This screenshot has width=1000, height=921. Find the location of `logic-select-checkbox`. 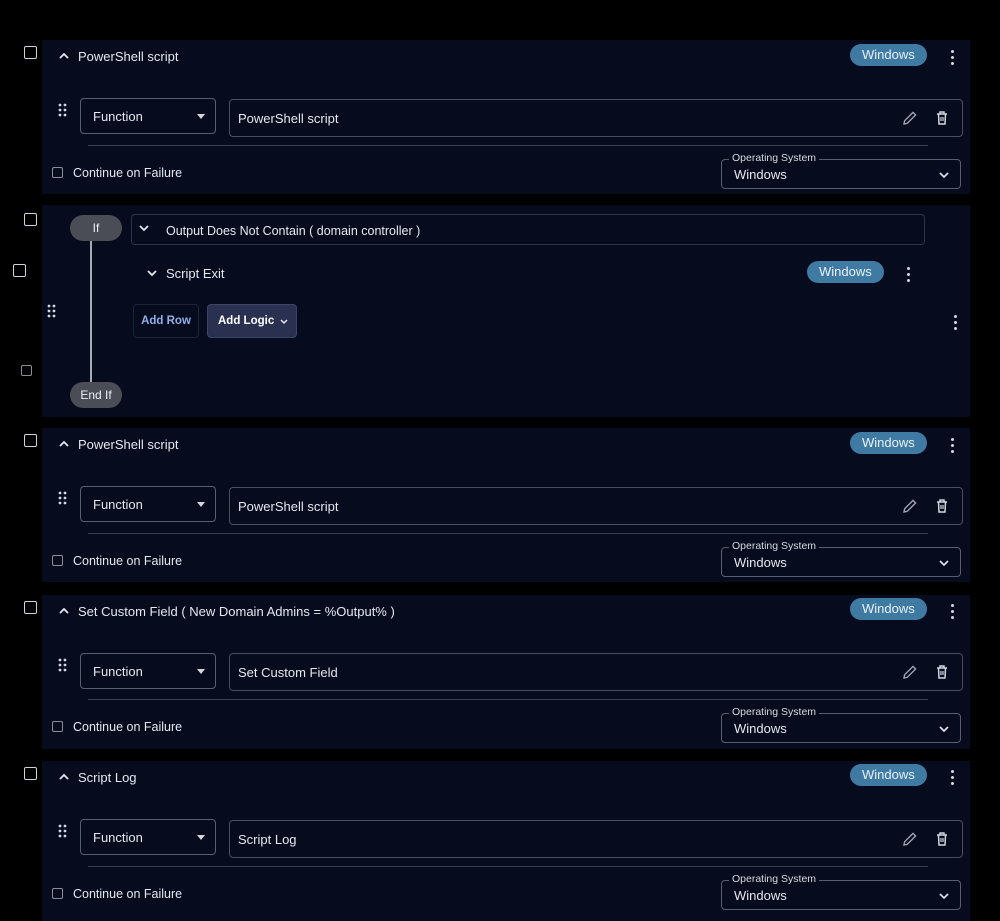

logic-select-checkbox is located at coordinates (30, 219).